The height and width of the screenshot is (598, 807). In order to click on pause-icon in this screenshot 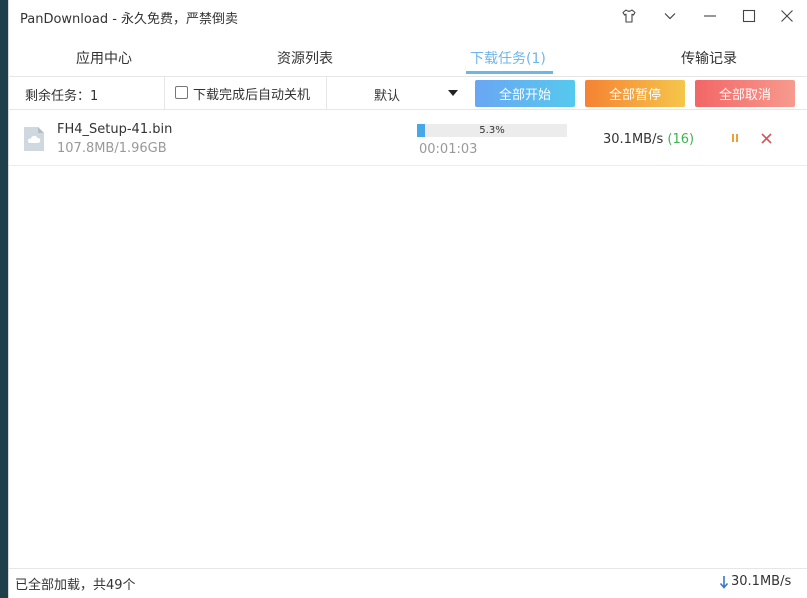, I will do `click(735, 138)`.